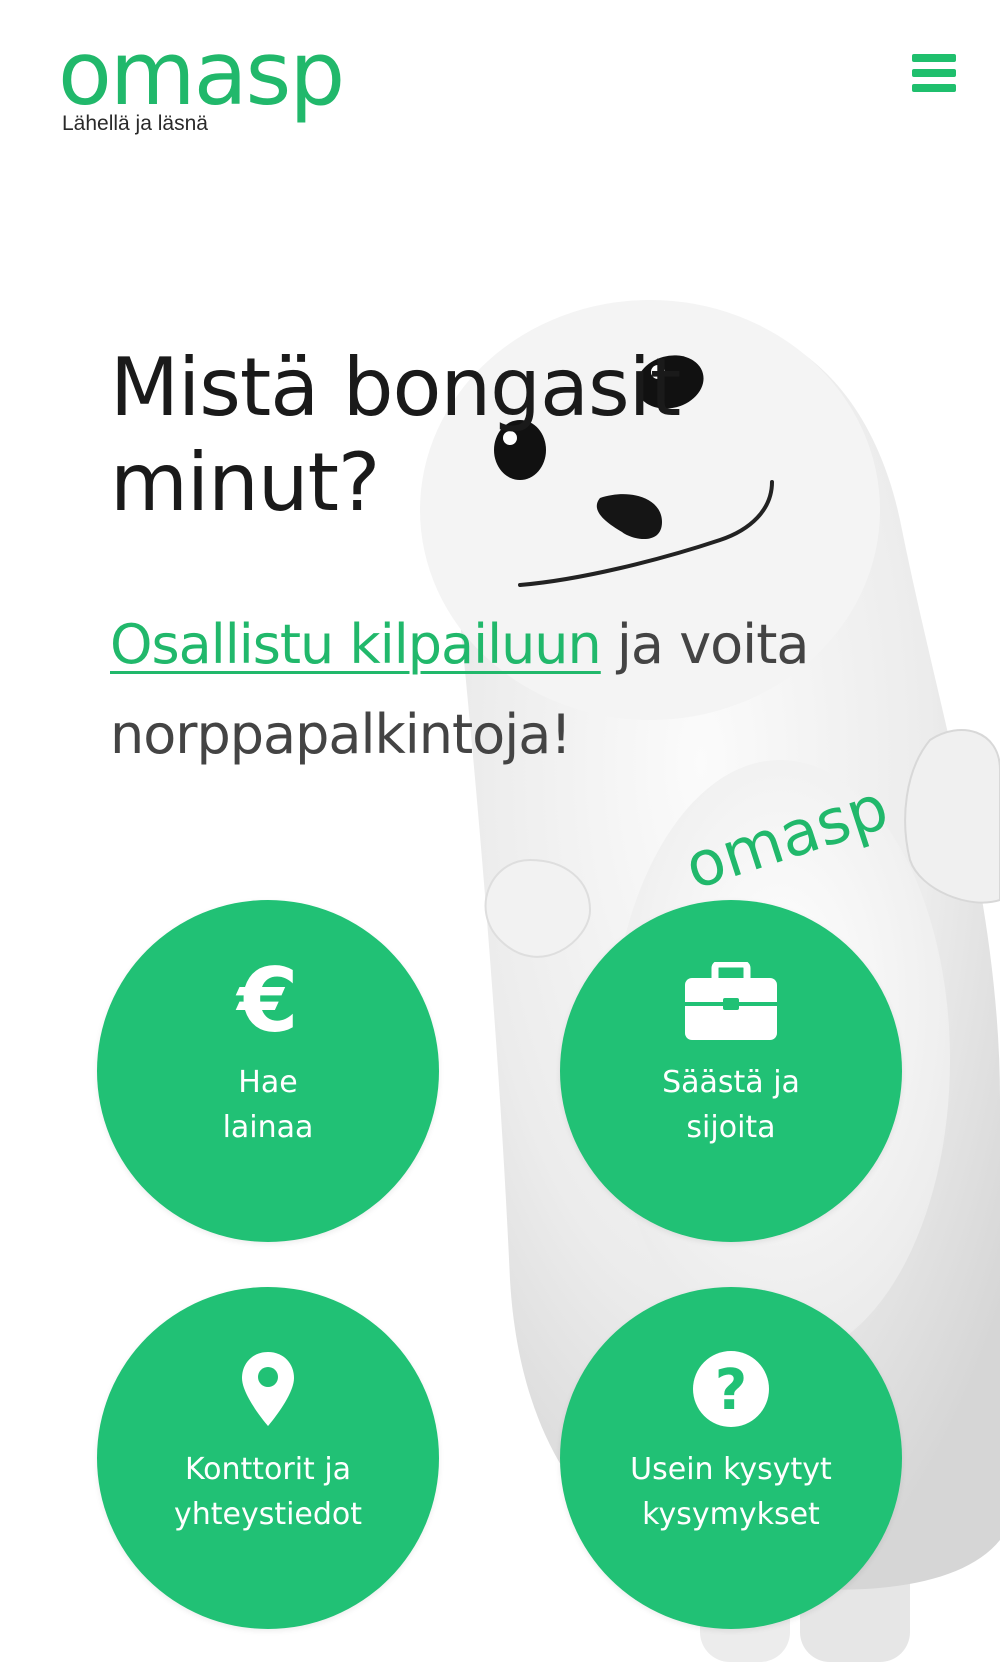 This screenshot has height=1662, width=1000. What do you see at coordinates (245, 482) in the screenshot?
I see `hero-title-line2: minut?` at bounding box center [245, 482].